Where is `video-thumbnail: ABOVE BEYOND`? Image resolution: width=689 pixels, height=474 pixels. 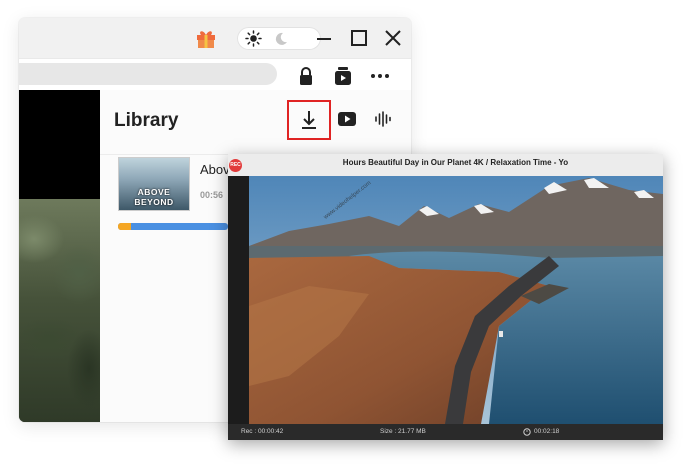
video-thumbnail: ABOVE BEYOND is located at coordinates (154, 184).